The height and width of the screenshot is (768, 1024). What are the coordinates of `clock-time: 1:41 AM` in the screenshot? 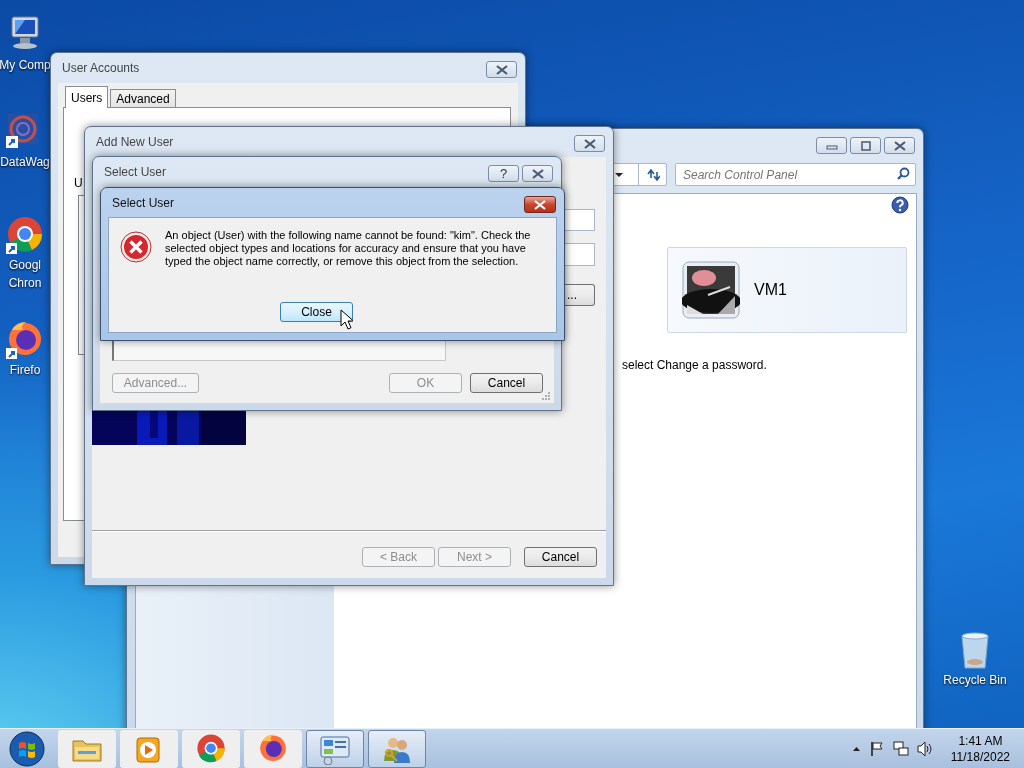 It's located at (980, 740).